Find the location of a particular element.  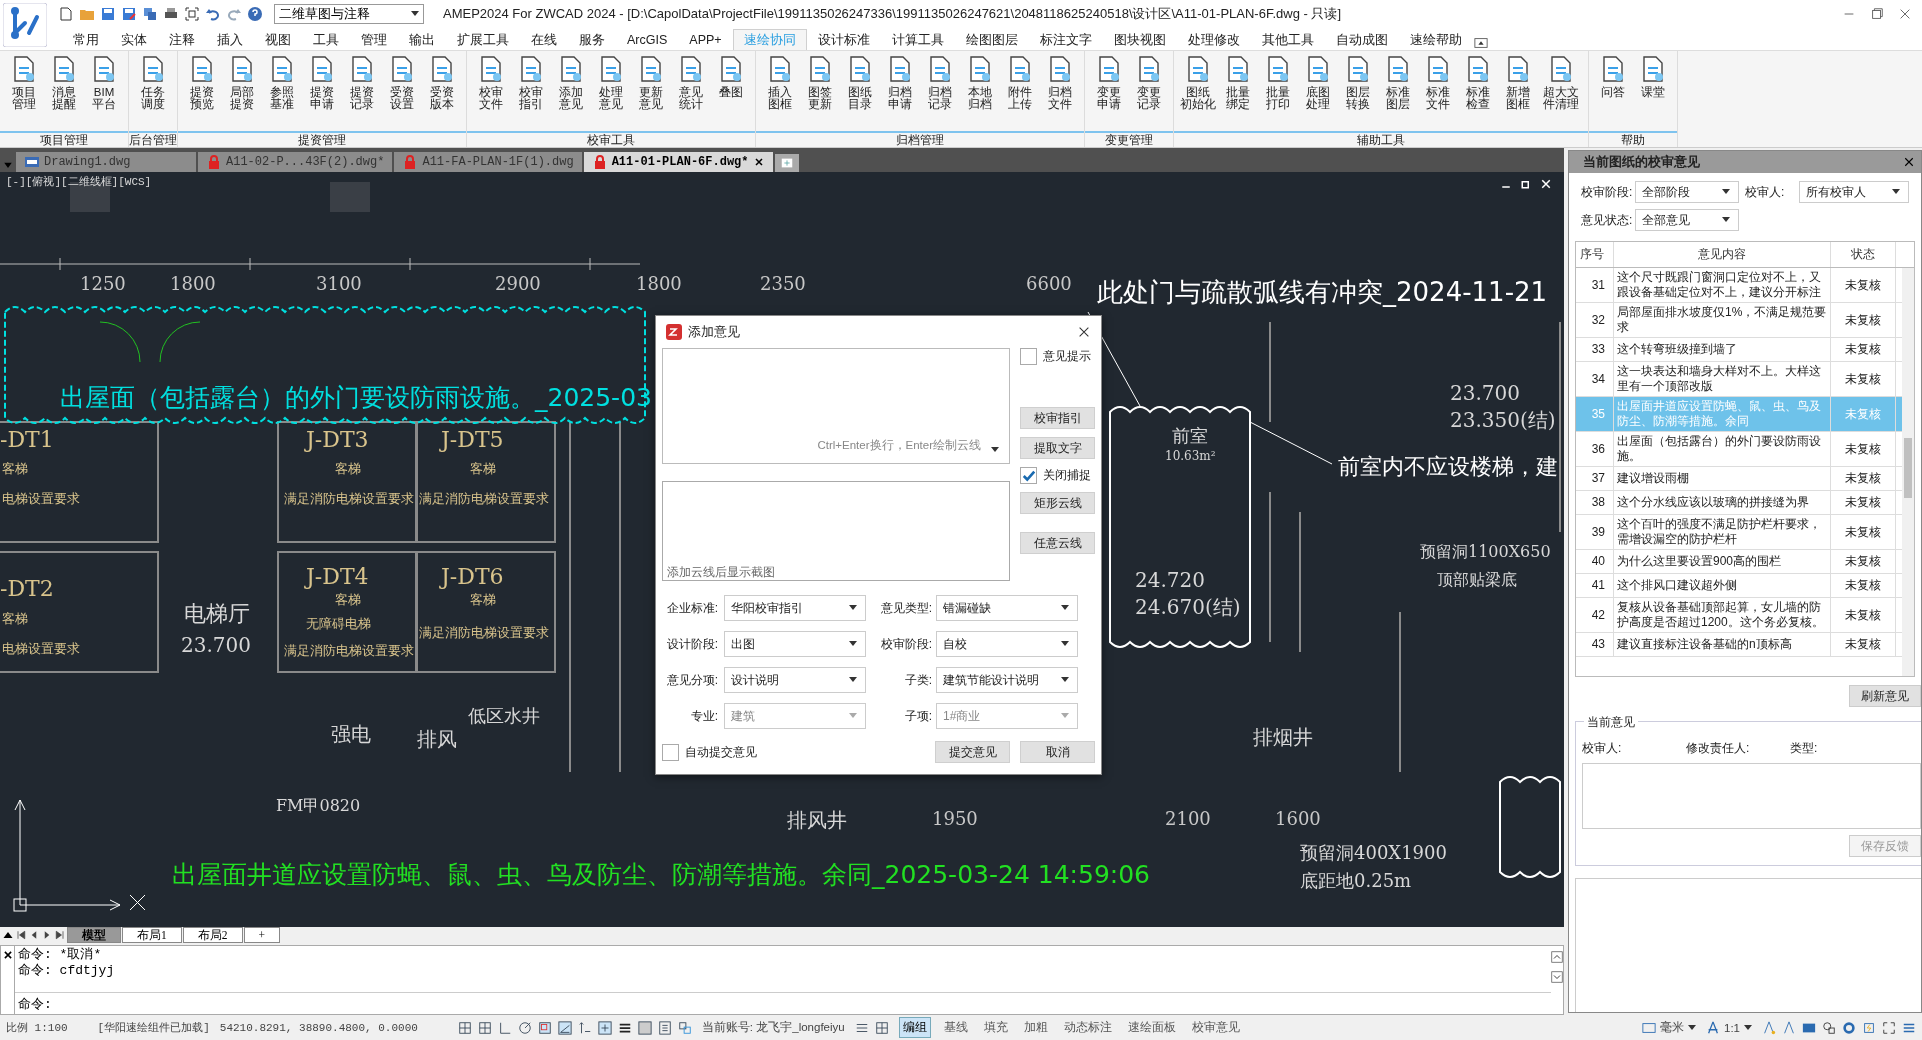

dialog-button: 提交意见 is located at coordinates (972, 752).